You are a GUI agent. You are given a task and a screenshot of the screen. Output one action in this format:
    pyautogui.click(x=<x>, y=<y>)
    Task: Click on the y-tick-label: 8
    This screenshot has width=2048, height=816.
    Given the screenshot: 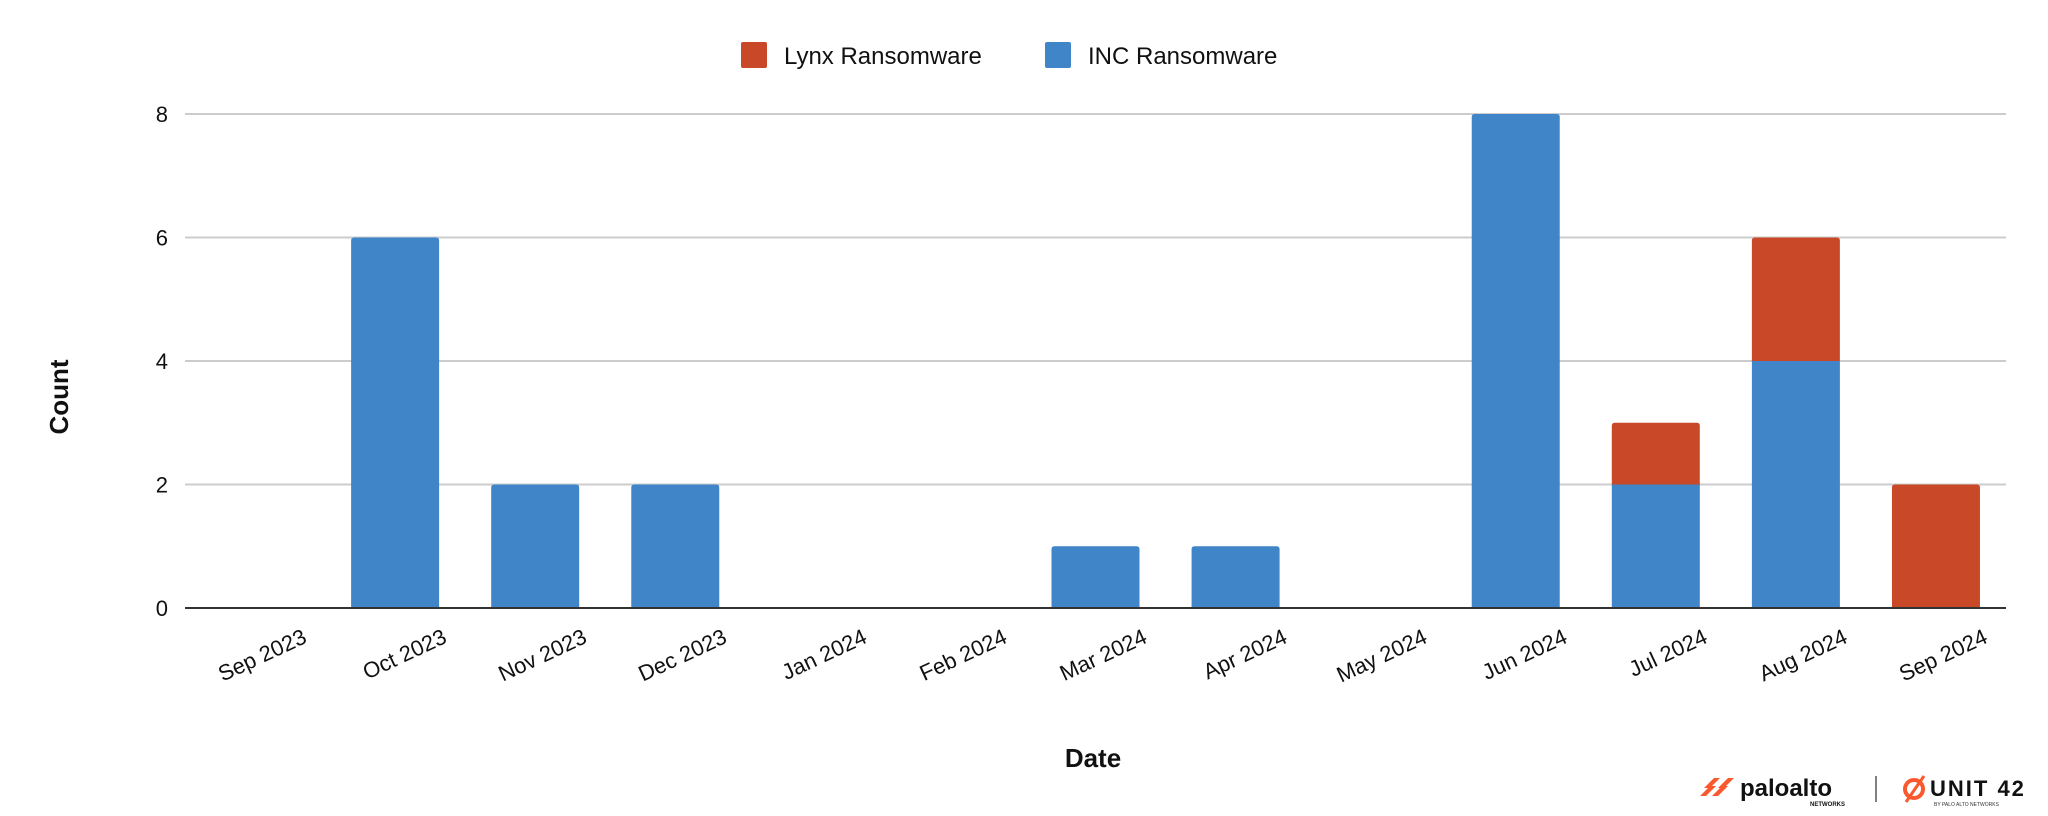 What is the action you would take?
    pyautogui.click(x=162, y=114)
    